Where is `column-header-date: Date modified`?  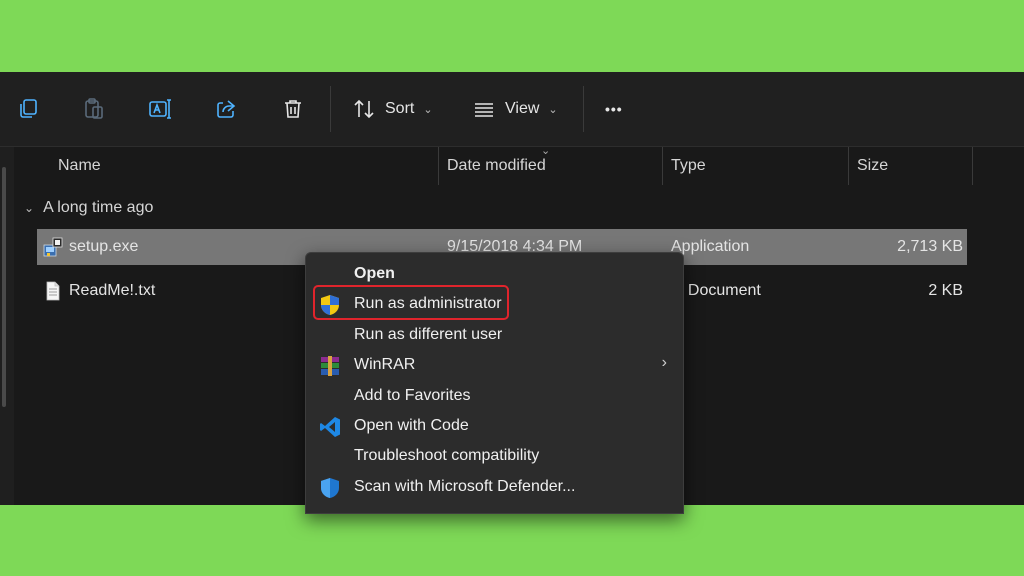 column-header-date: Date modified is located at coordinates (496, 166).